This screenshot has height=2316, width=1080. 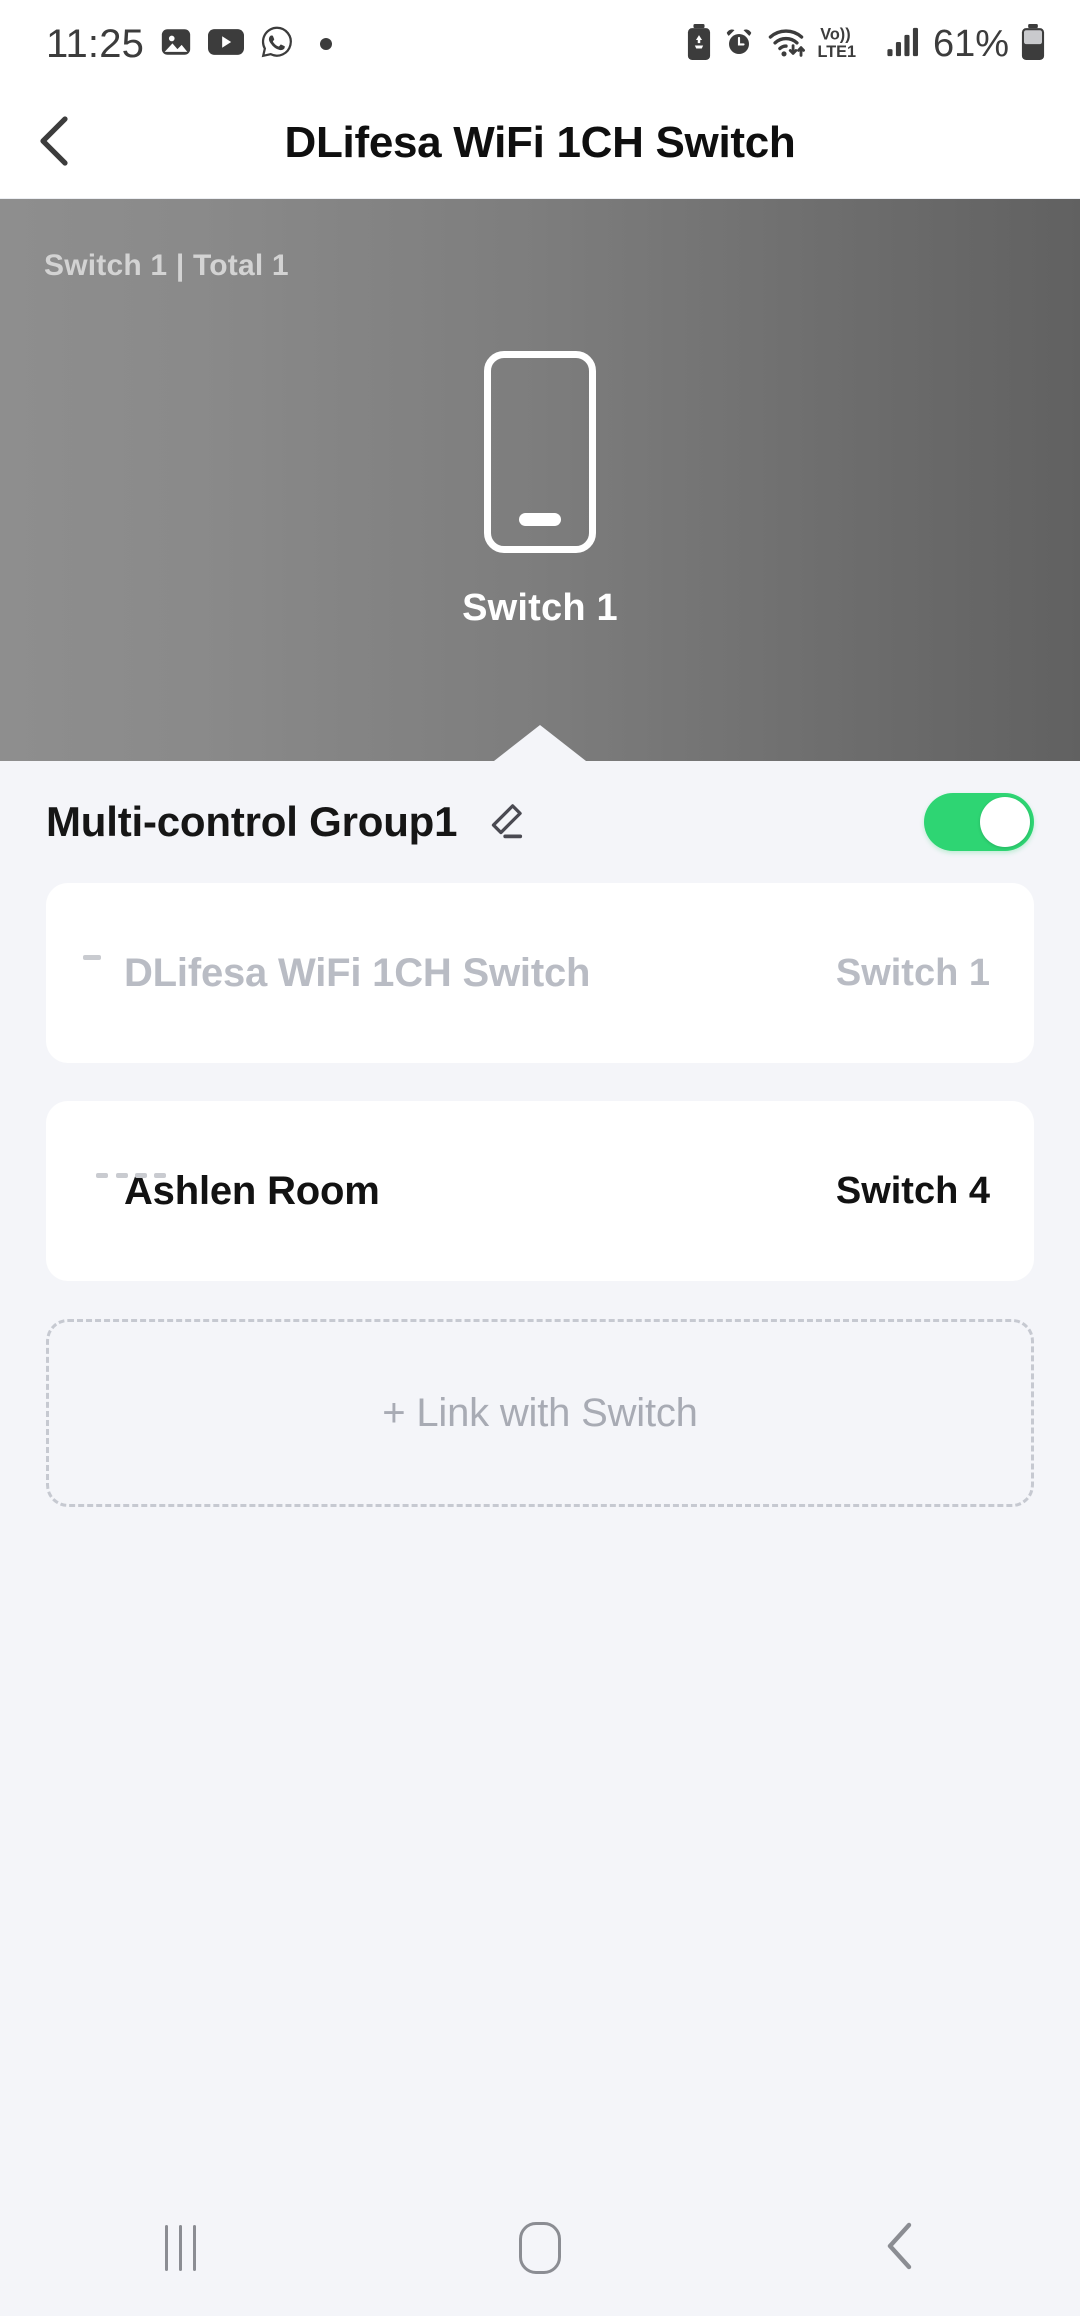 I want to click on svg-text: LTE1, so click(x=836, y=51).